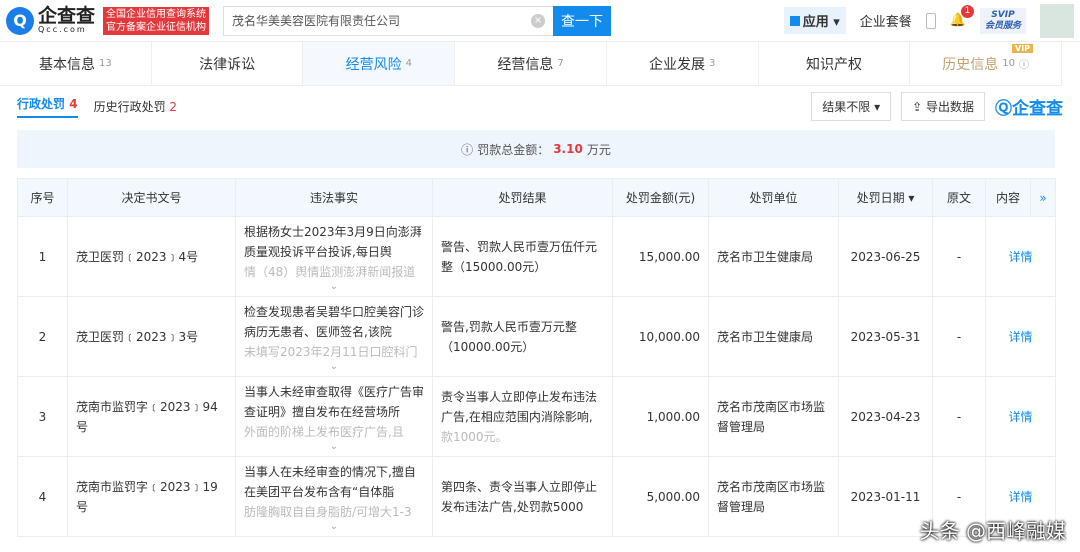 This screenshot has width=1080, height=552. What do you see at coordinates (379, 63) in the screenshot?
I see `tab-business-risk: 经营风险 4` at bounding box center [379, 63].